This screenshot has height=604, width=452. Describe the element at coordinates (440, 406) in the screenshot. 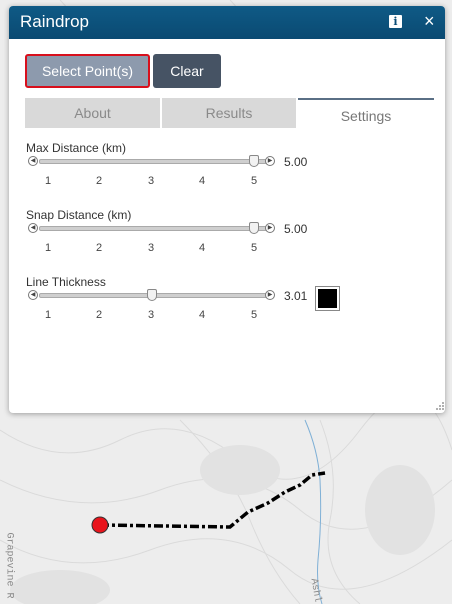

I see `resize-grip-icon` at that location.